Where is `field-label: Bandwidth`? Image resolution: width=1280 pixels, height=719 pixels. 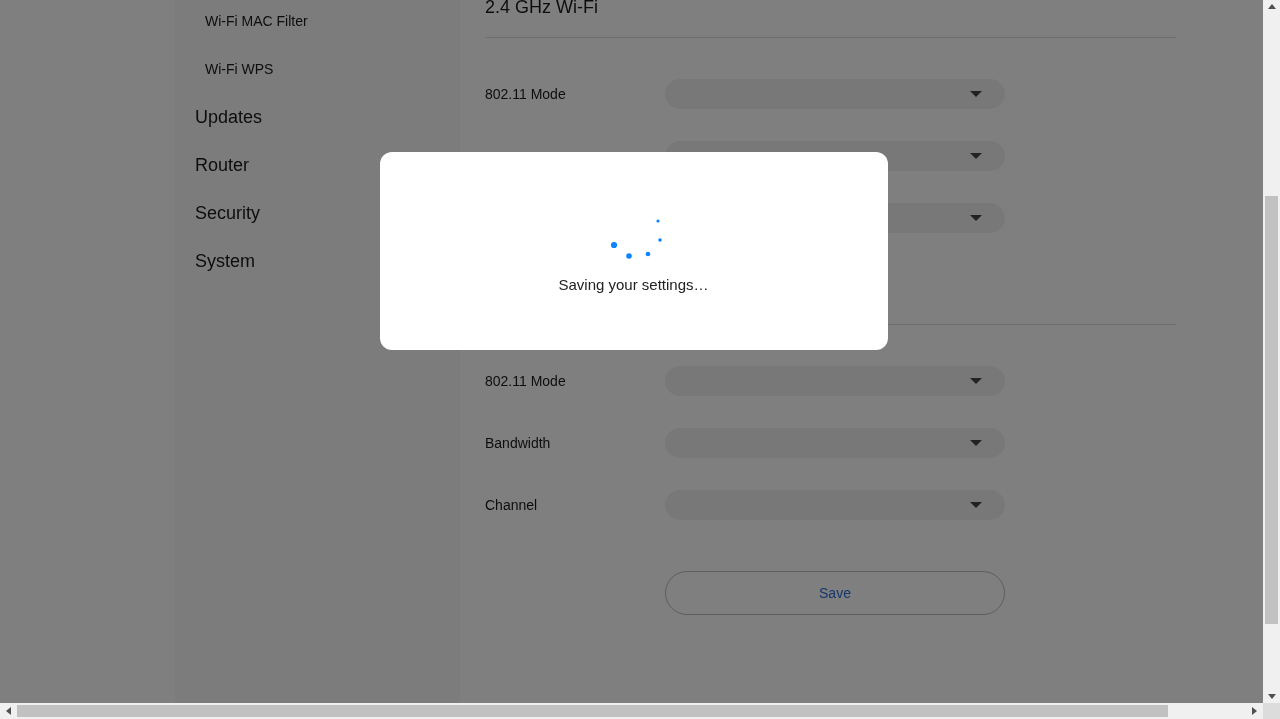 field-label: Bandwidth is located at coordinates (518, 443).